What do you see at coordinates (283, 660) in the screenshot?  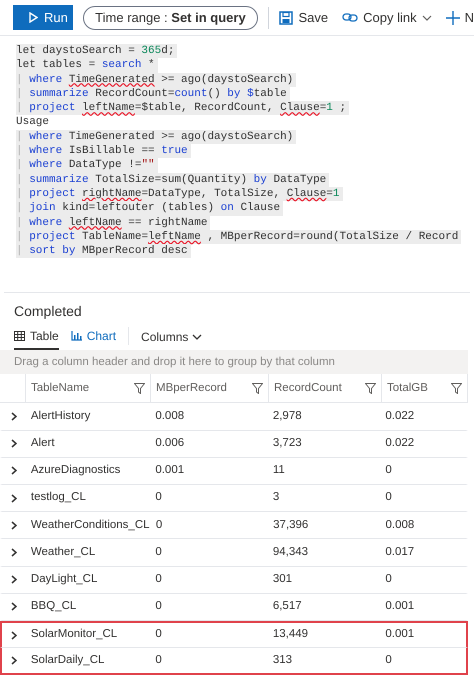 I see `table-cell-text: 313` at bounding box center [283, 660].